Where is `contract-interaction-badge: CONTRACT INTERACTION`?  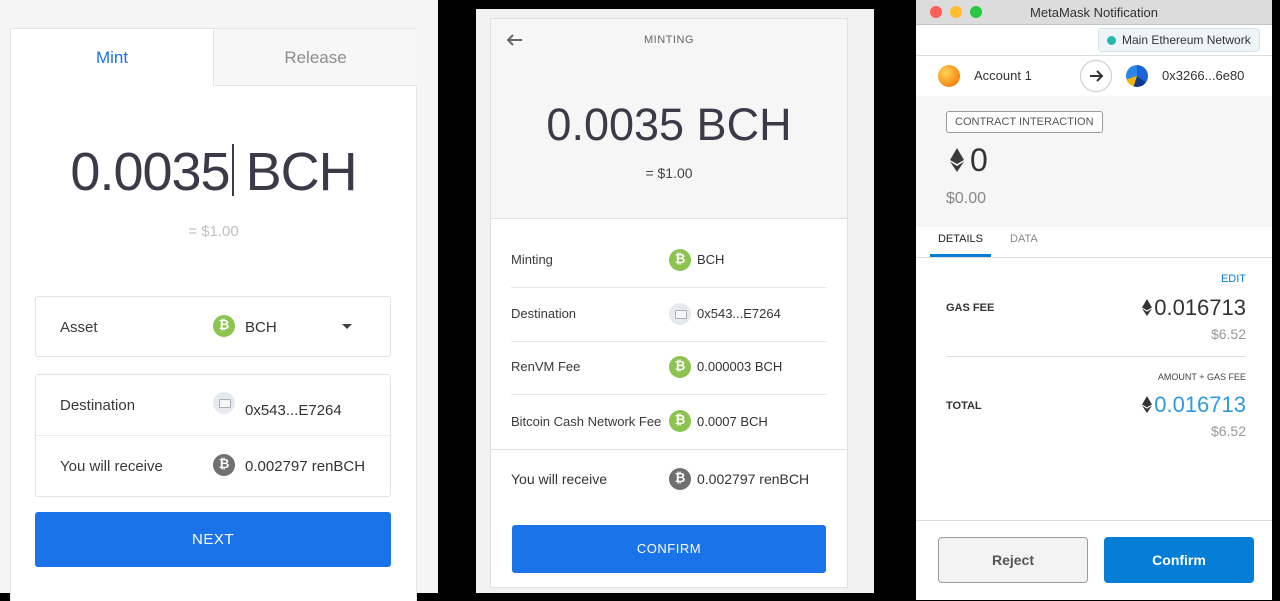 contract-interaction-badge: CONTRACT INTERACTION is located at coordinates (1024, 122).